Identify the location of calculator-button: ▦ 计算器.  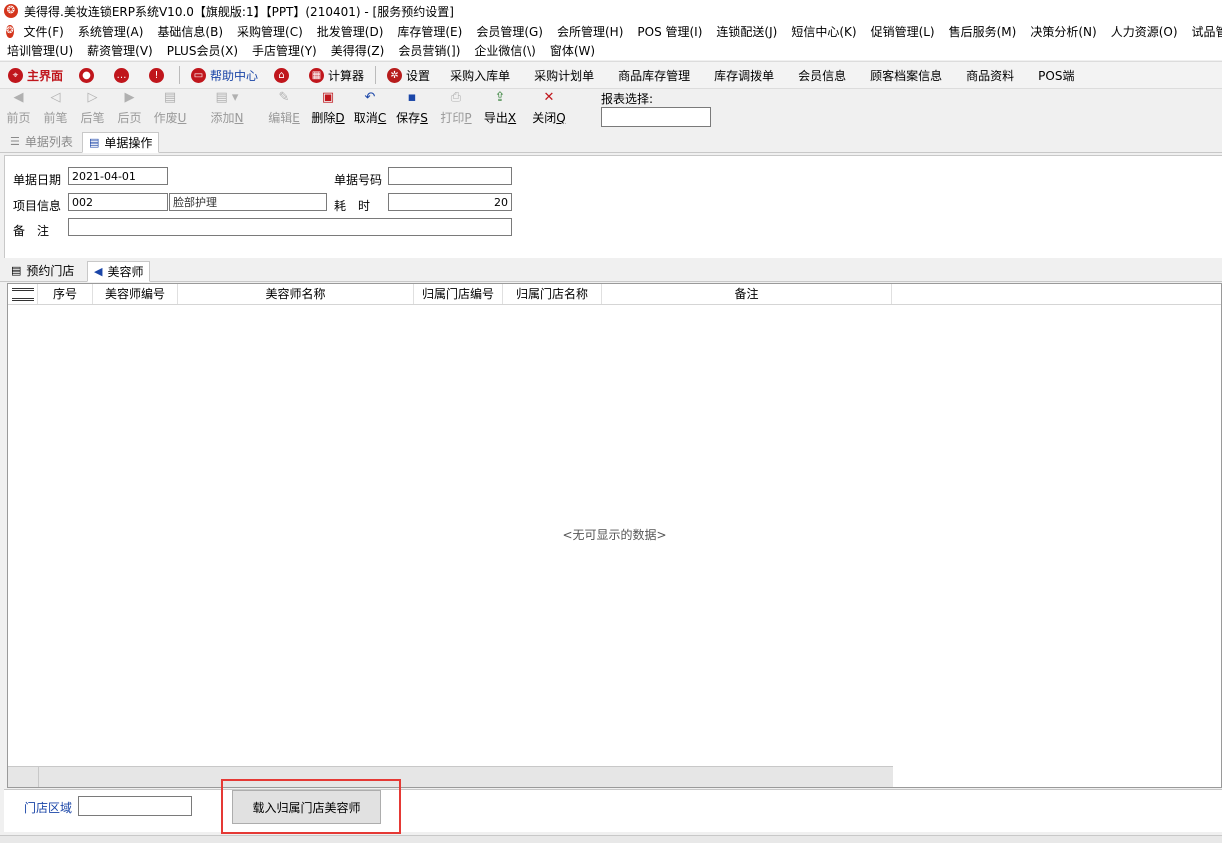
(336, 75).